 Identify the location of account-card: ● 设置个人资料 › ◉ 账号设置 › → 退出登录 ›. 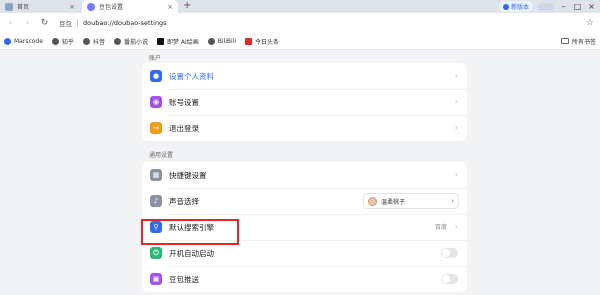
(304, 102).